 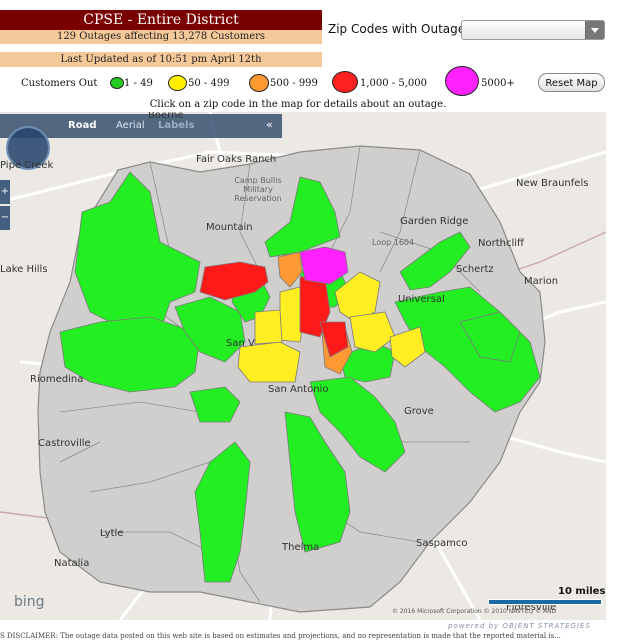 I want to click on place-lytle: Lytle, so click(x=112, y=533).